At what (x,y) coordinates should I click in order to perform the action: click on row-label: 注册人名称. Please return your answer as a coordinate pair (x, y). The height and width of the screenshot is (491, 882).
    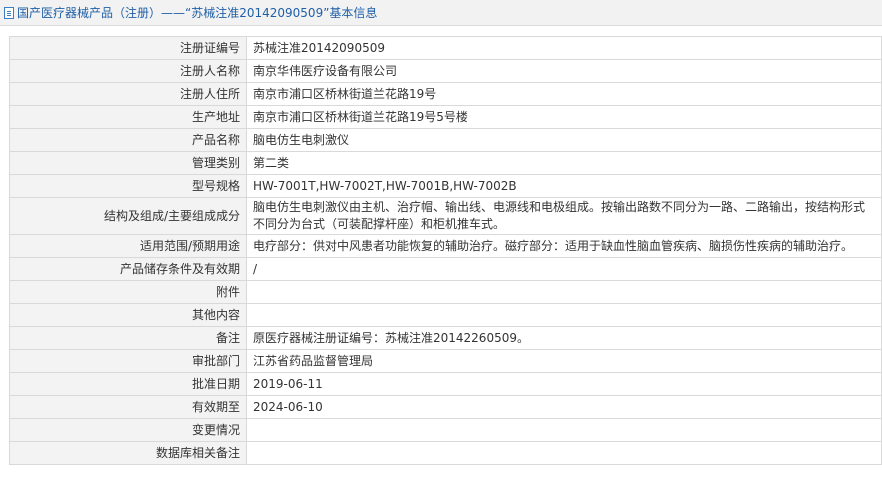
    Looking at the image, I should click on (128, 71).